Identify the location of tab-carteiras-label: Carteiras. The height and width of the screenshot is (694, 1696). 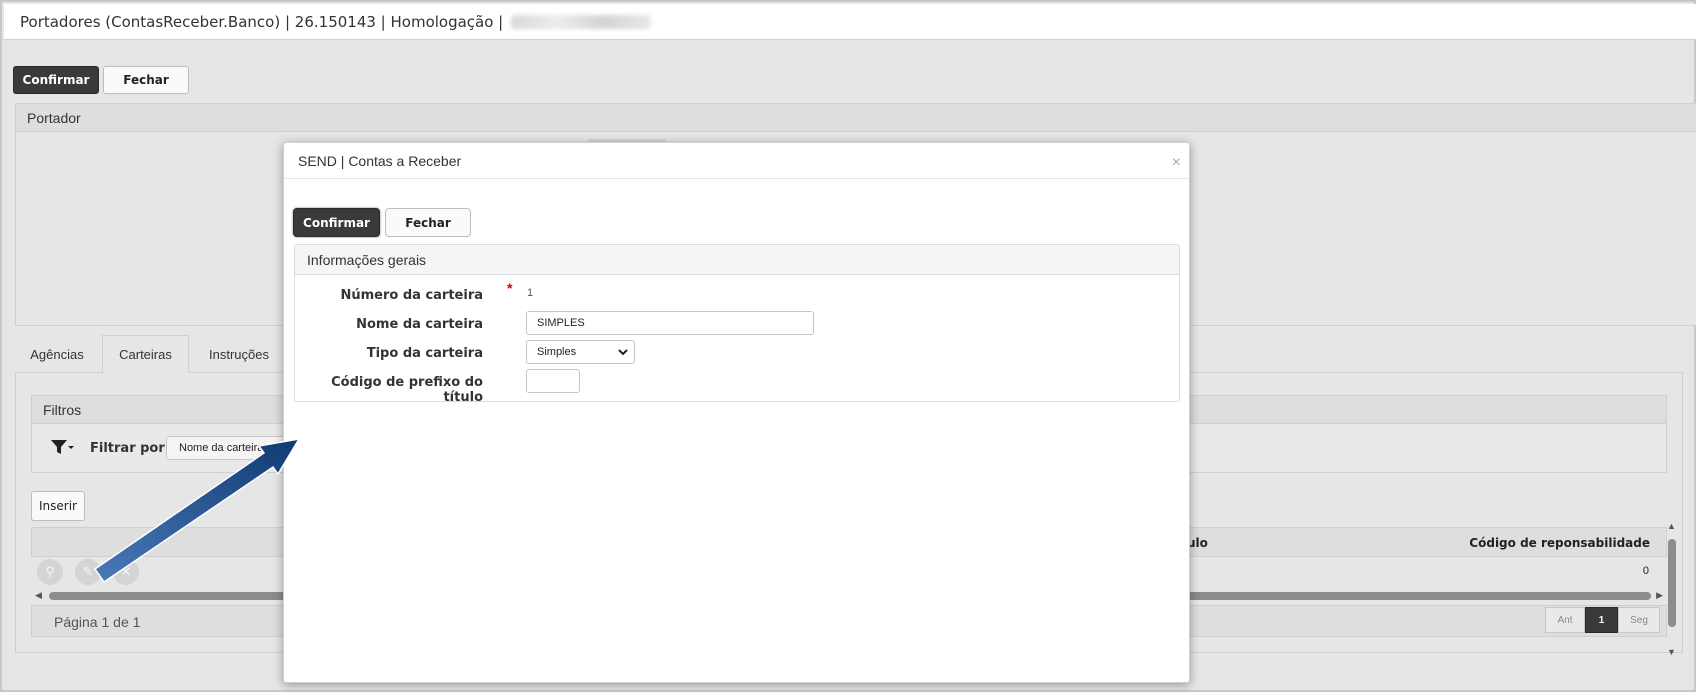
(145, 354).